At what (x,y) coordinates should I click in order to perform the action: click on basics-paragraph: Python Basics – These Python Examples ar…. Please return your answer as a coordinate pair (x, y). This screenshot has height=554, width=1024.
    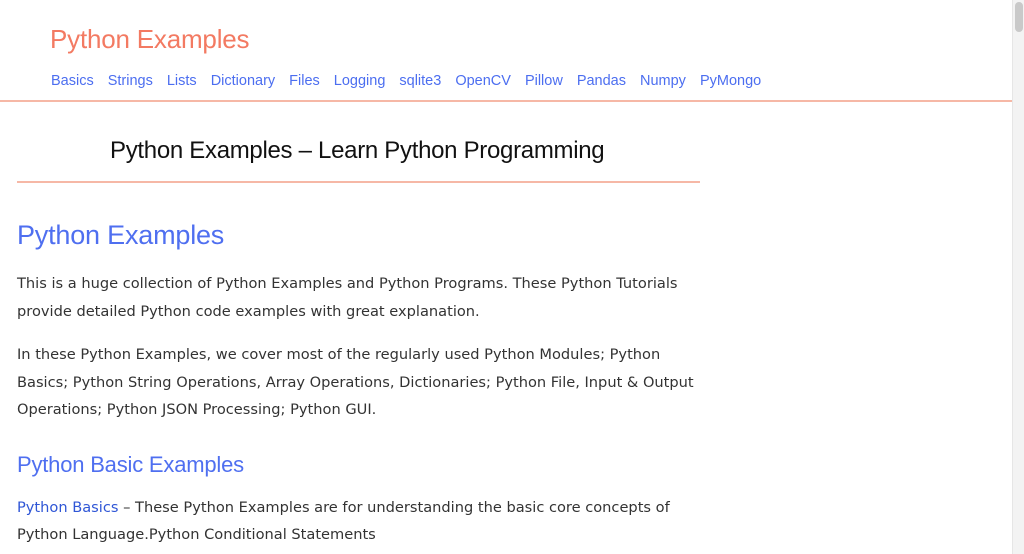
    Looking at the image, I should click on (357, 521).